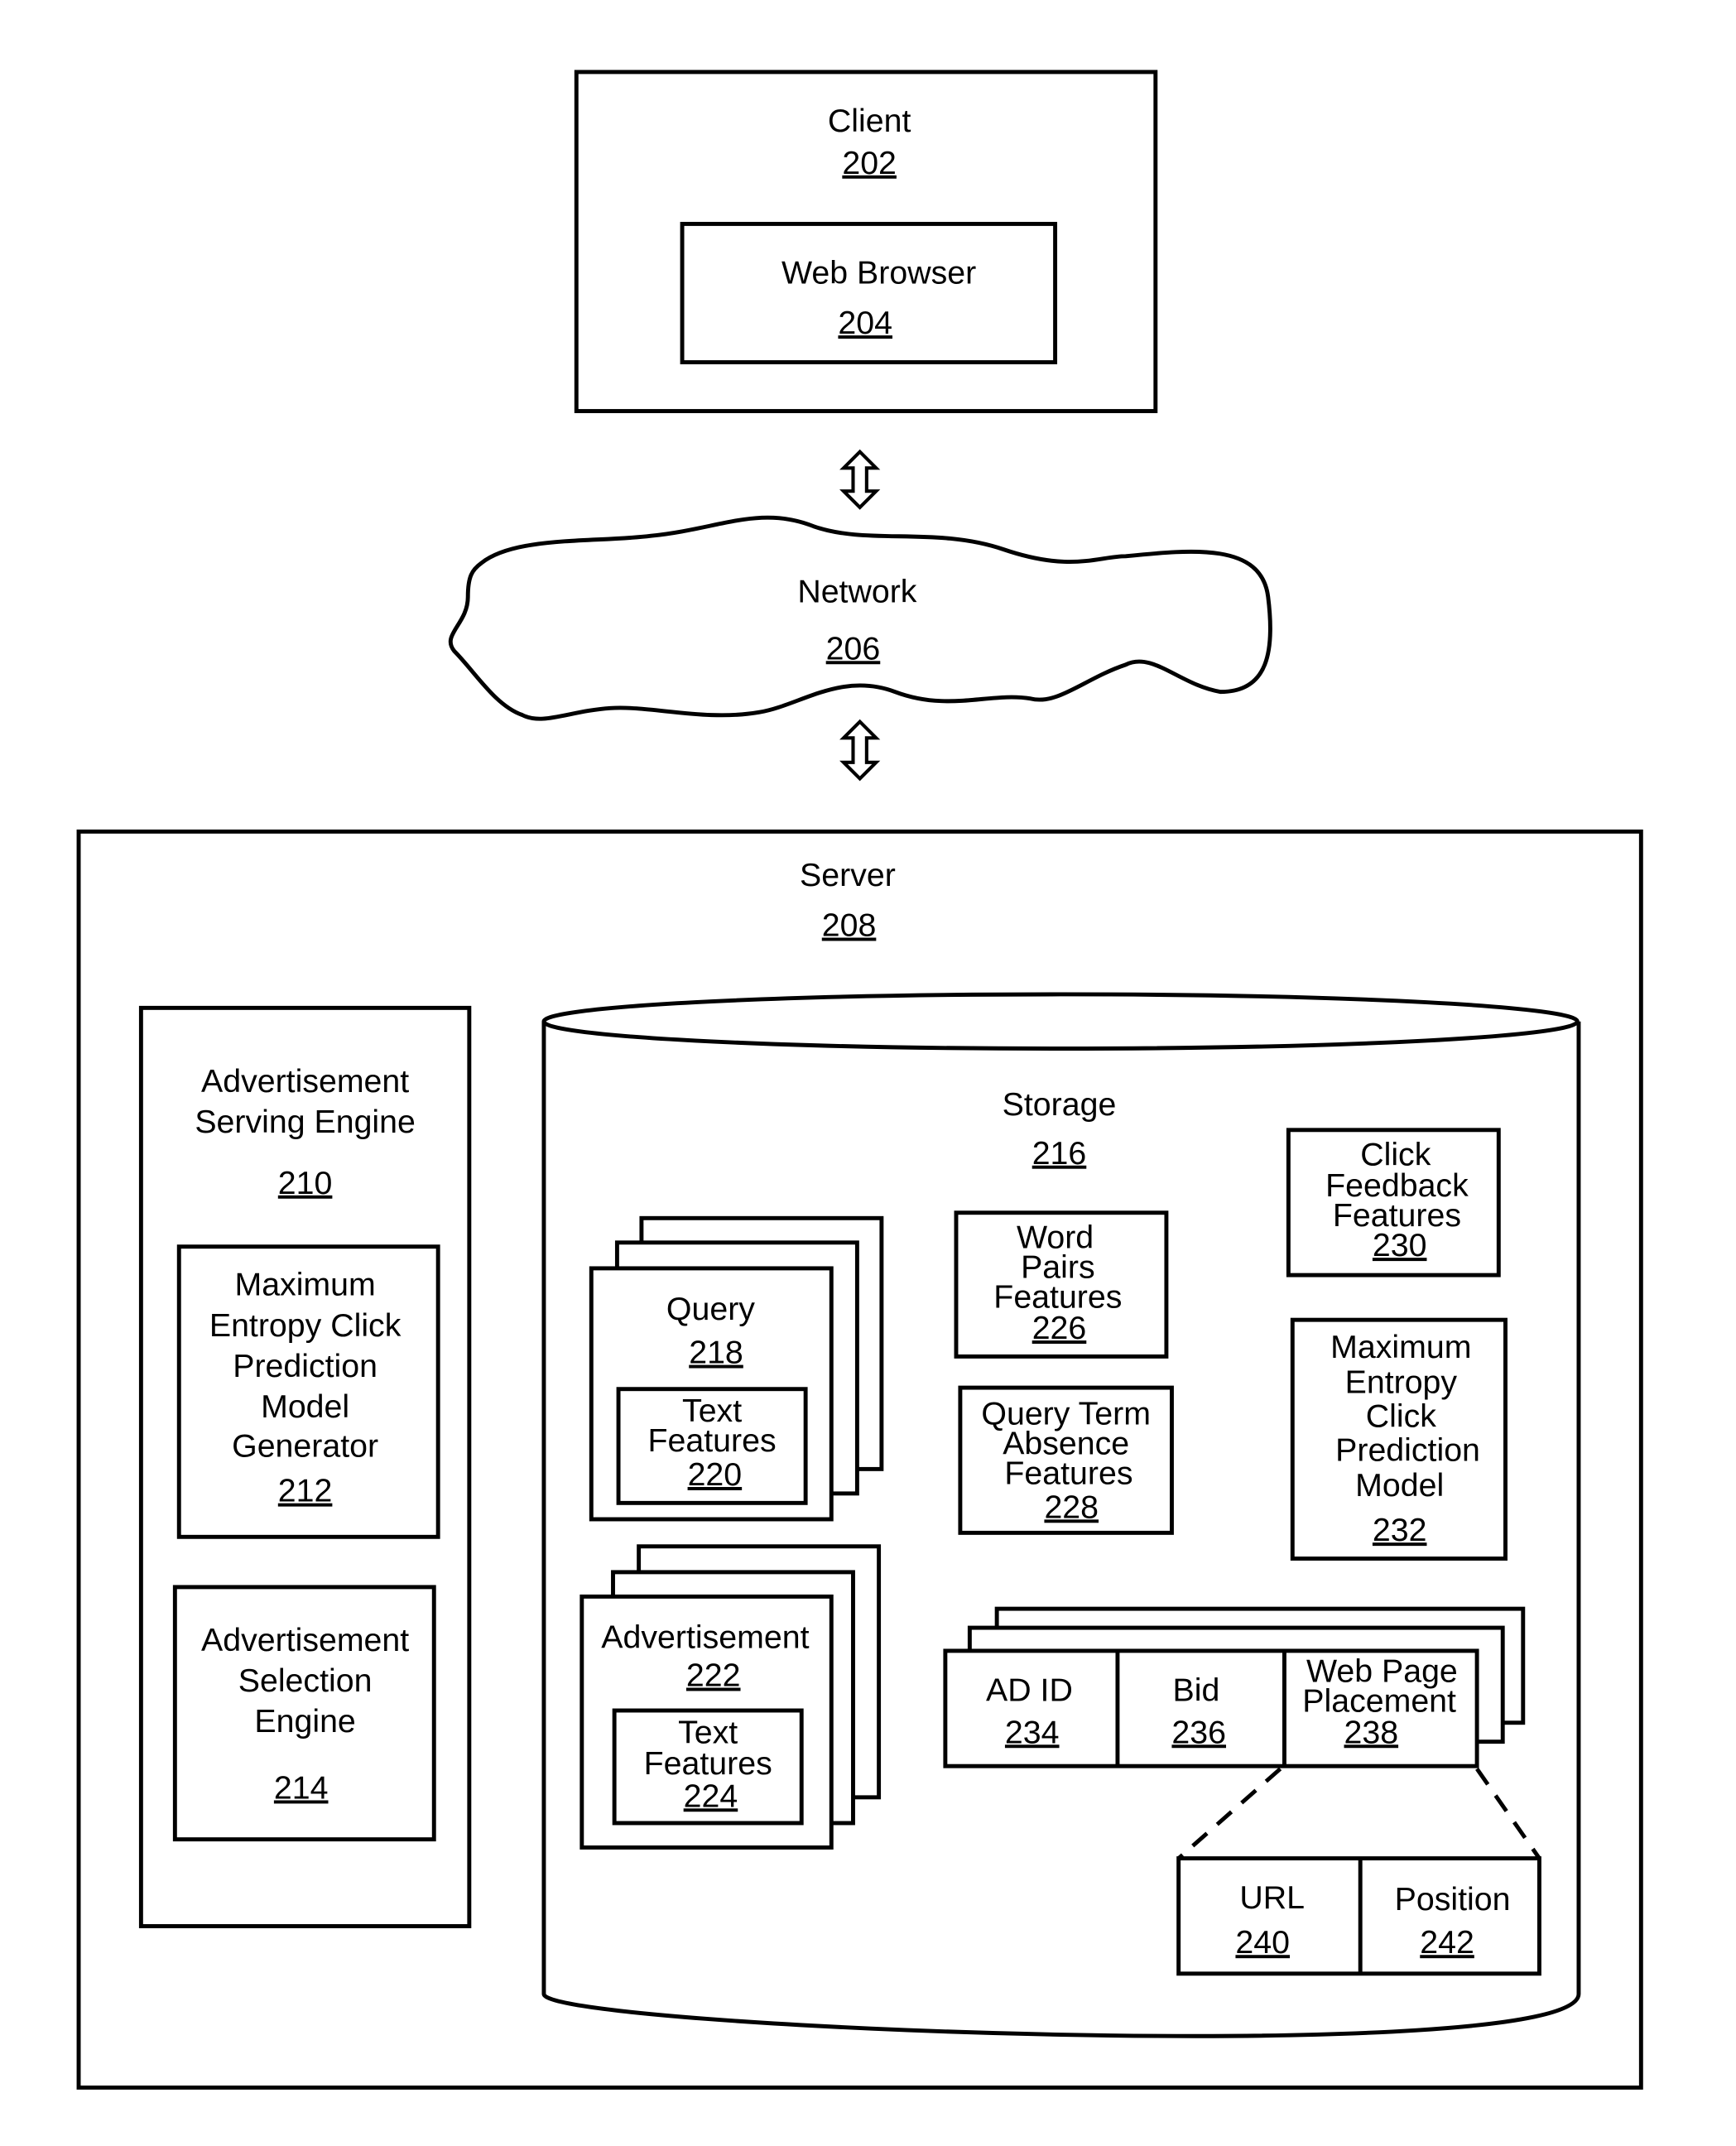  I want to click on query-text-features-ref: 220, so click(716, 1474).